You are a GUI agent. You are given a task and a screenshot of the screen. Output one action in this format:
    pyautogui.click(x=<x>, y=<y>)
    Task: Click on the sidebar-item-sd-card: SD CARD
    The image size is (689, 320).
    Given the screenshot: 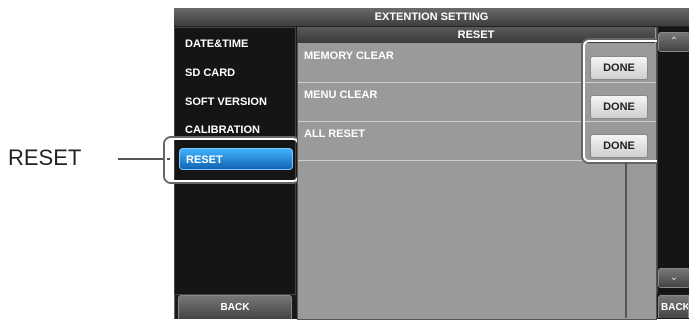 What is the action you would take?
    pyautogui.click(x=210, y=73)
    